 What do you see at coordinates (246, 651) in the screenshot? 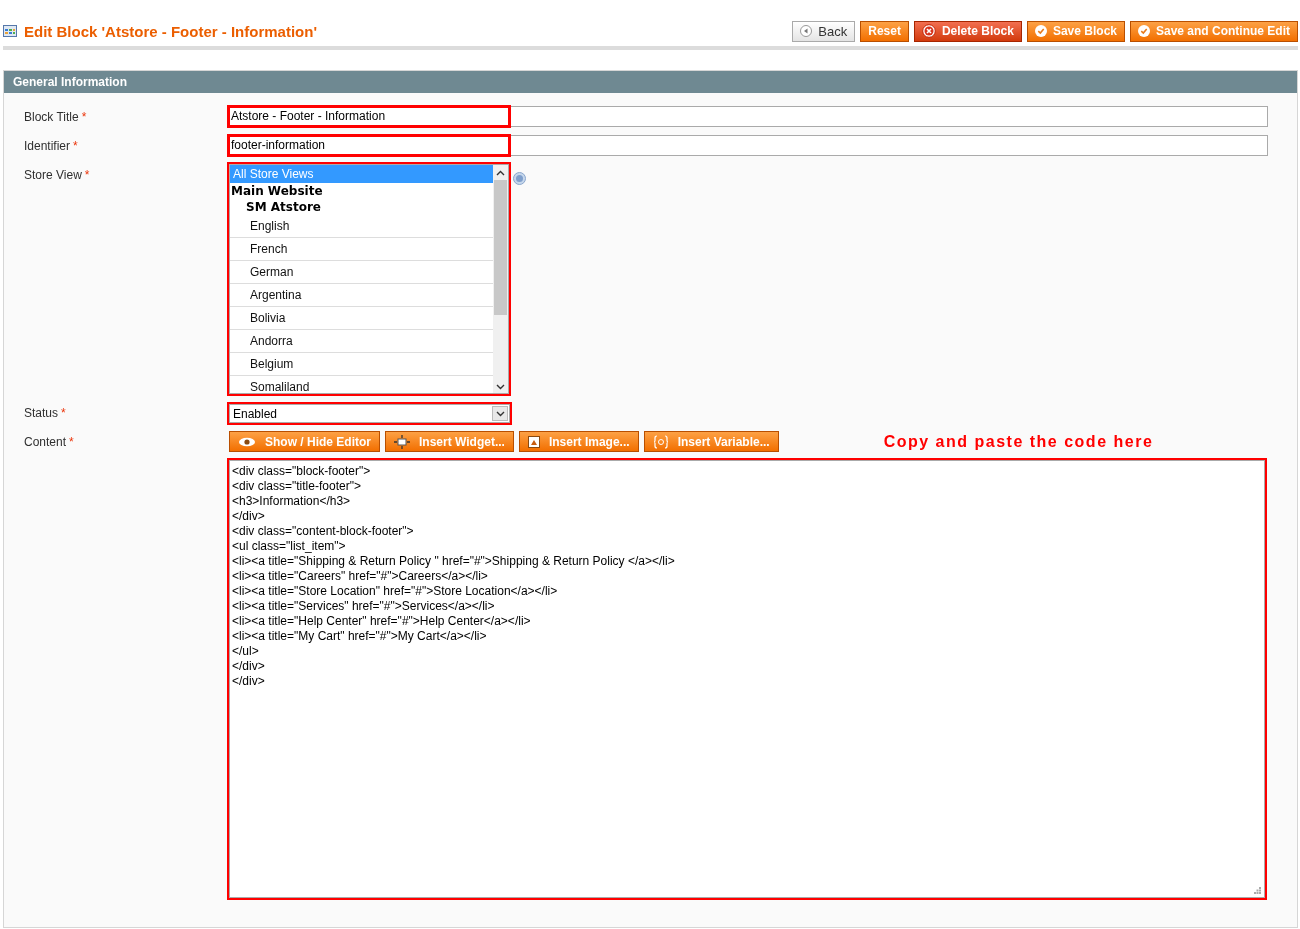
I see `code-line: </ul>` at bounding box center [246, 651].